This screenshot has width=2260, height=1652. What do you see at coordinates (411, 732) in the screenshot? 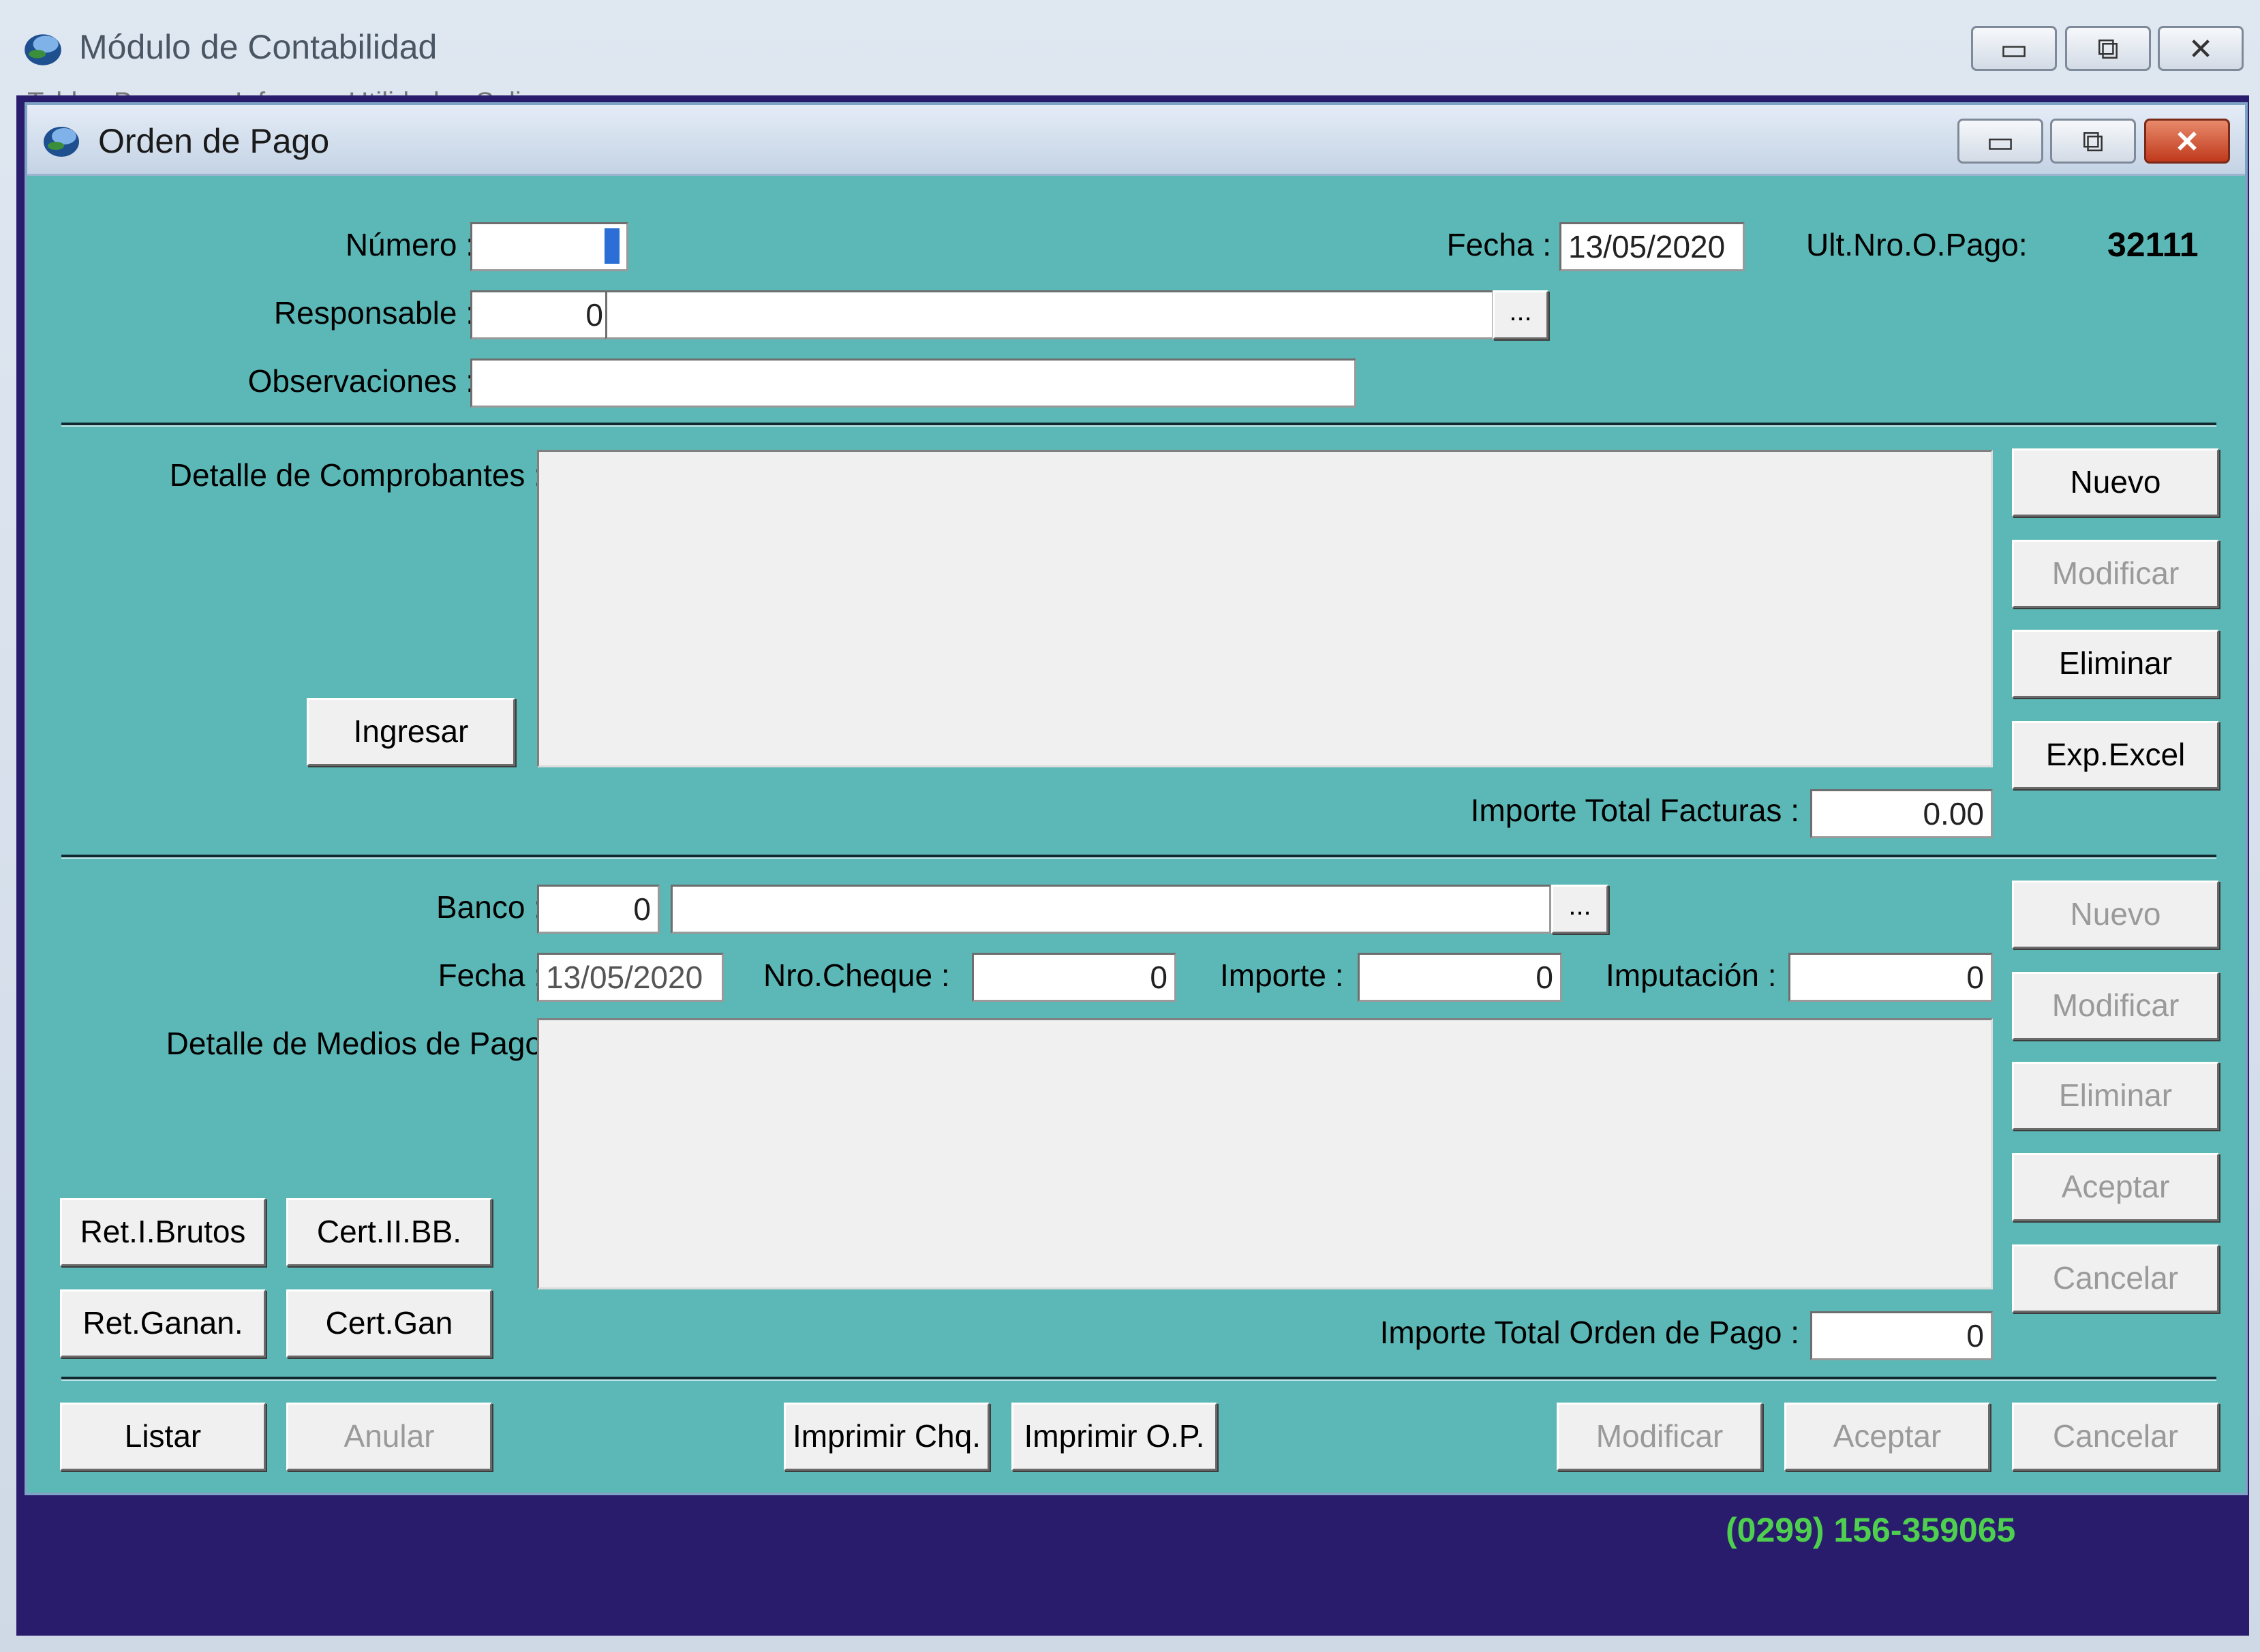
I see `ingresar-button: Ingresar` at bounding box center [411, 732].